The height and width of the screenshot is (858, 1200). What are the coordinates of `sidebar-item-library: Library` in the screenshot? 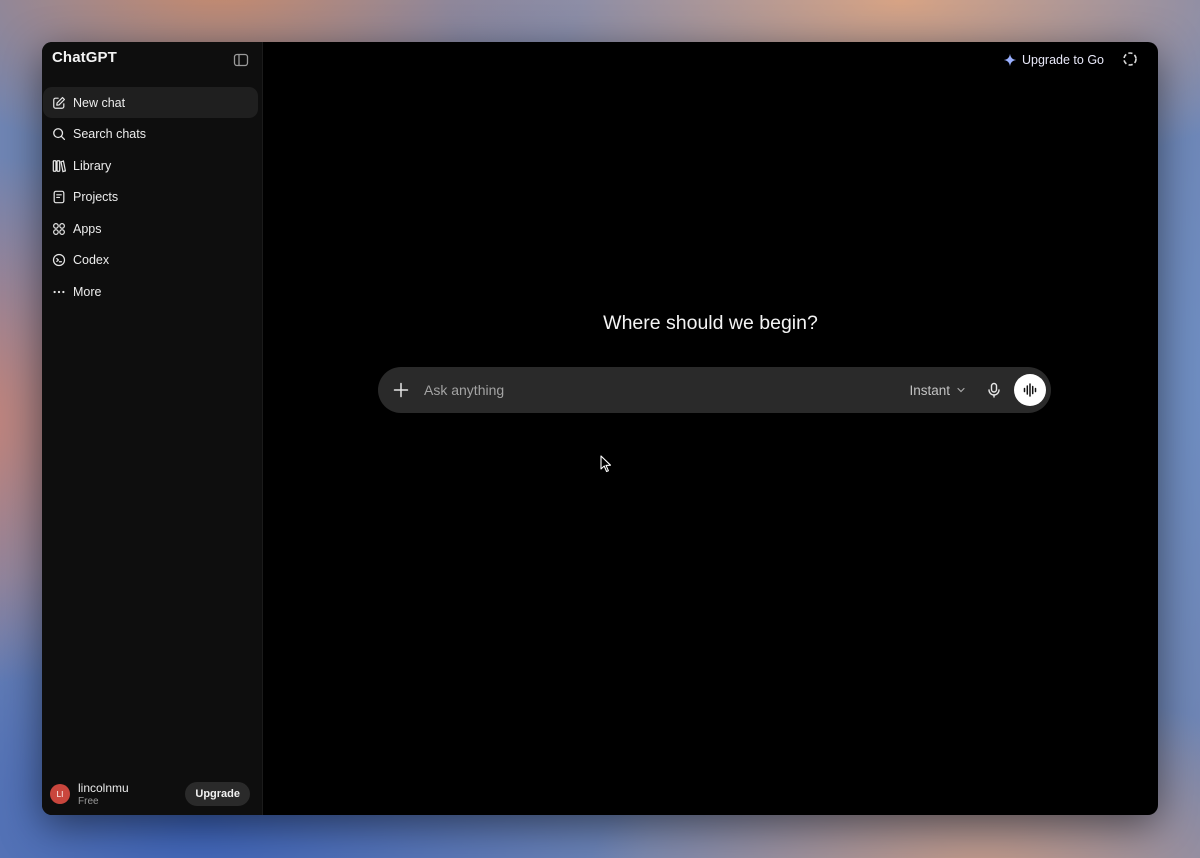 It's located at (150, 165).